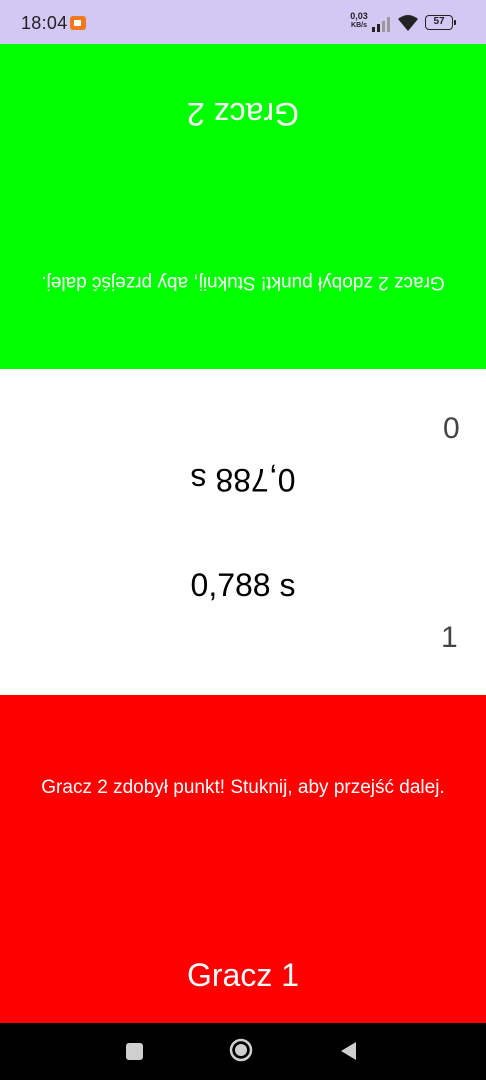 The height and width of the screenshot is (1080, 486). Describe the element at coordinates (134, 1051) in the screenshot. I see `recents-icon` at that location.